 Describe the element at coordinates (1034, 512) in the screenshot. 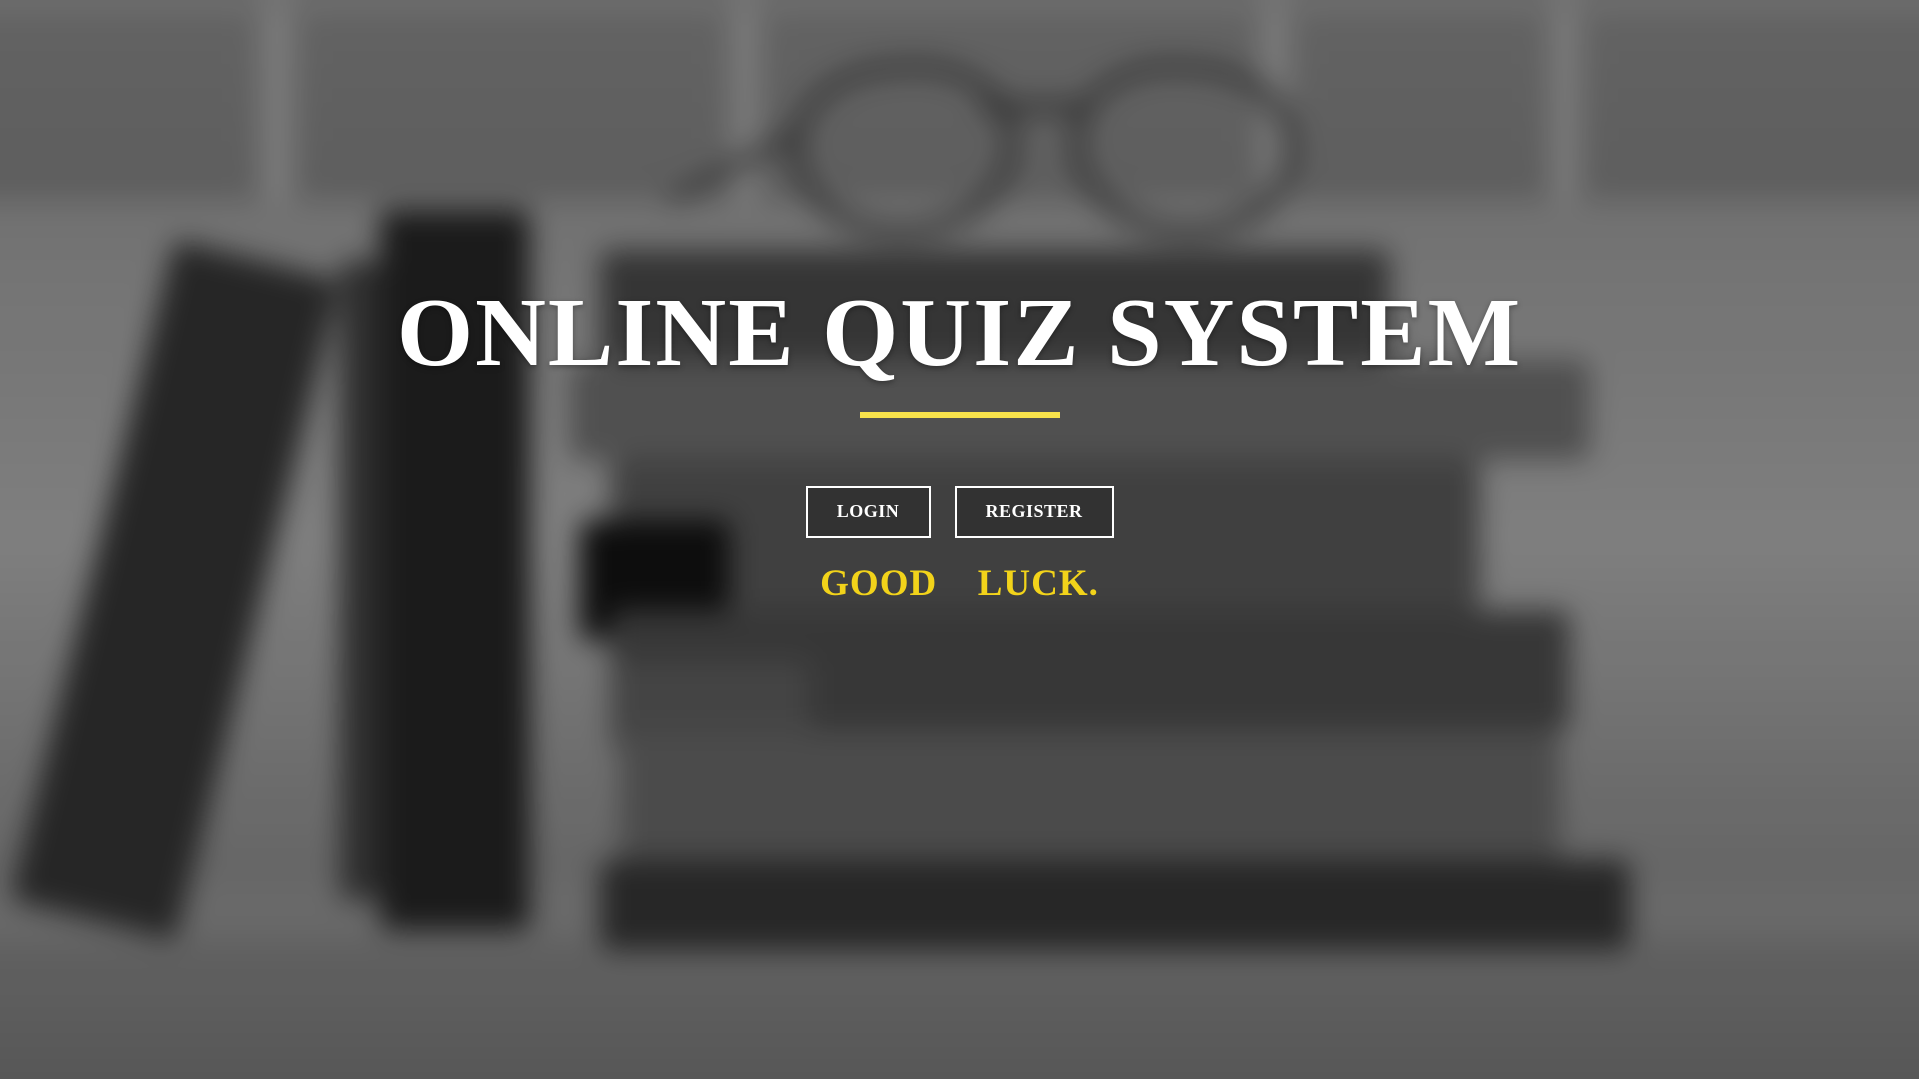

I see `register-button: REGISTER` at that location.